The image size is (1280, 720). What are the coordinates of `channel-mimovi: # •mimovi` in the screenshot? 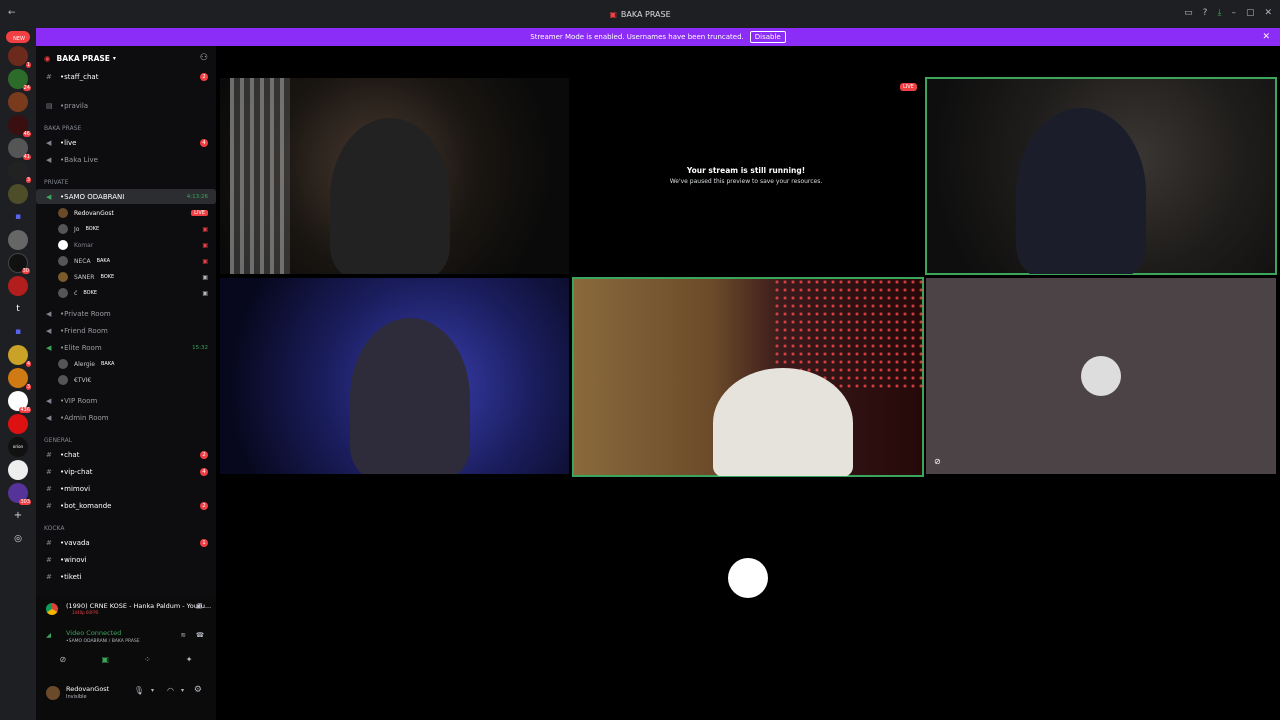 It's located at (126, 488).